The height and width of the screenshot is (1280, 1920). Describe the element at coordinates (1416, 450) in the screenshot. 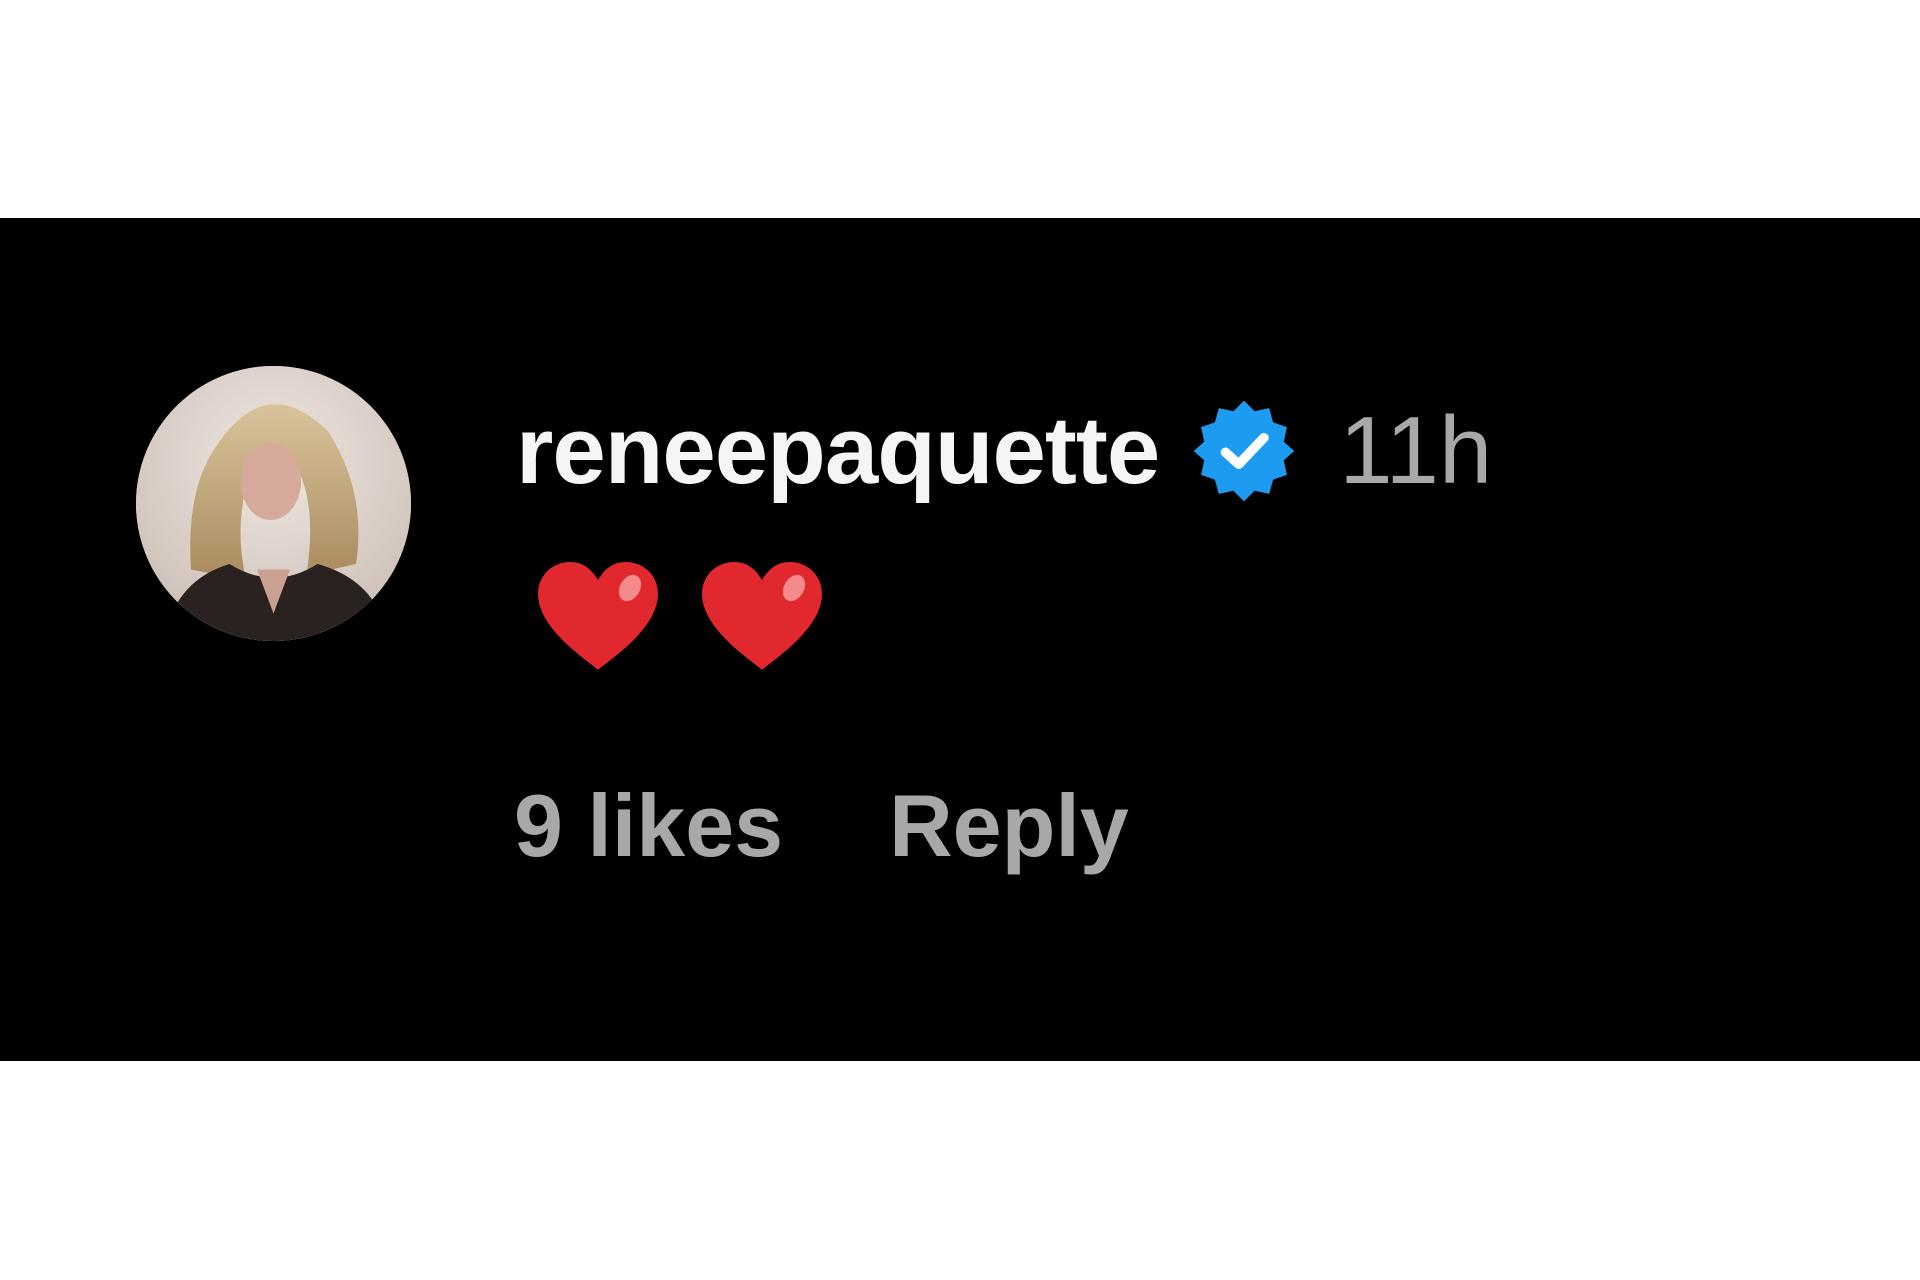

I see `timestamp: 11h` at that location.